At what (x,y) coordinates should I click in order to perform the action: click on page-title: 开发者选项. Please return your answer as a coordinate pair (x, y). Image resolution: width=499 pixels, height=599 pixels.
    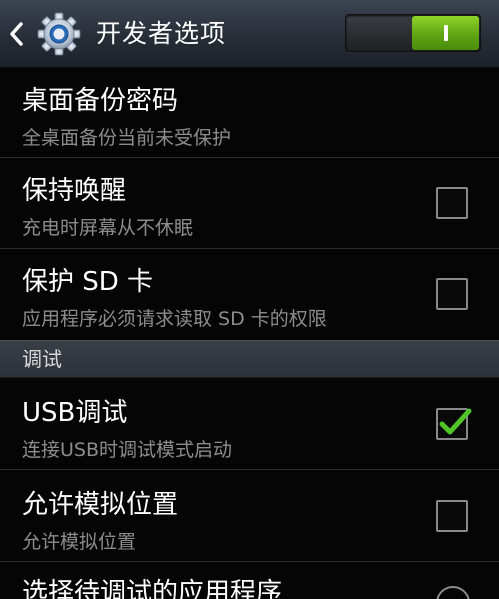
    Looking at the image, I should click on (161, 33).